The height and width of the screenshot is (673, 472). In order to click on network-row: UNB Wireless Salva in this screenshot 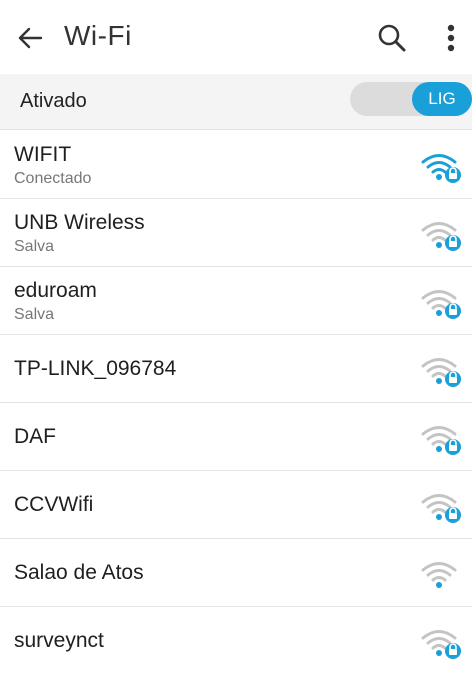, I will do `click(236, 233)`.